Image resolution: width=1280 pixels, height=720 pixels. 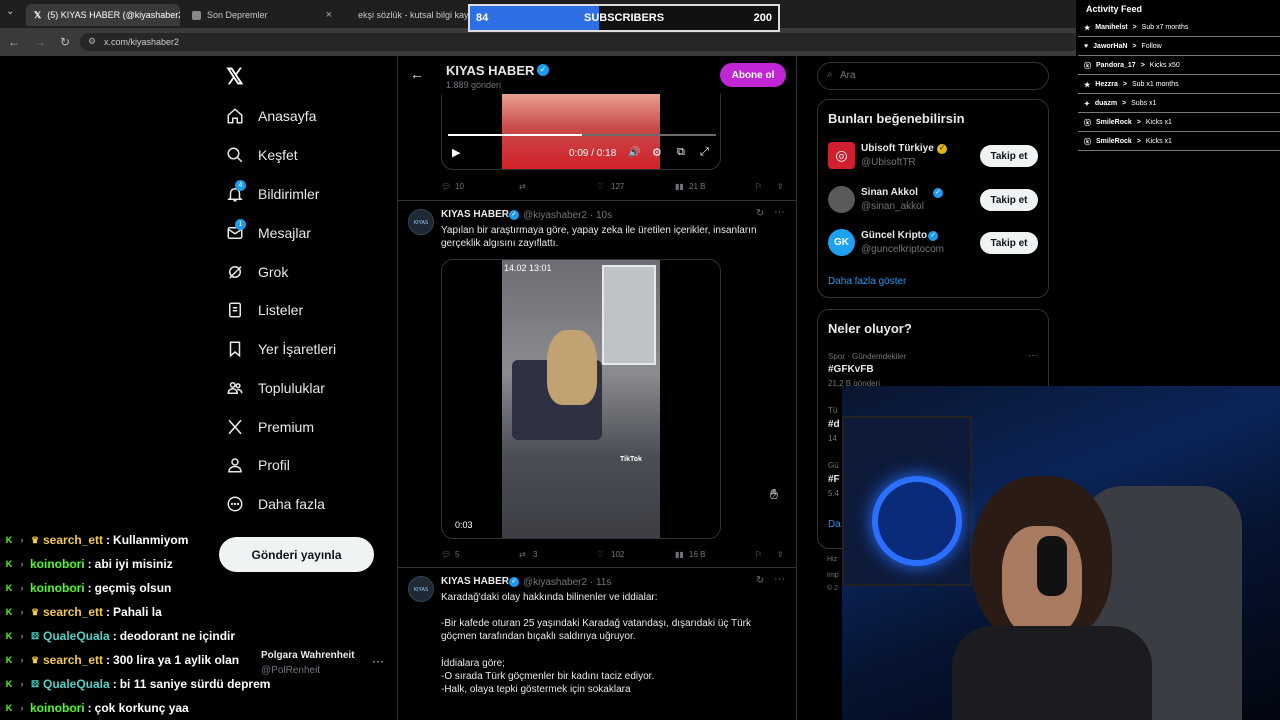 What do you see at coordinates (935, 158) in the screenshot?
I see `follow-suggestion: ◎ Ubisoft Türkiye ✓ @UbisoftTR Takip et` at bounding box center [935, 158].